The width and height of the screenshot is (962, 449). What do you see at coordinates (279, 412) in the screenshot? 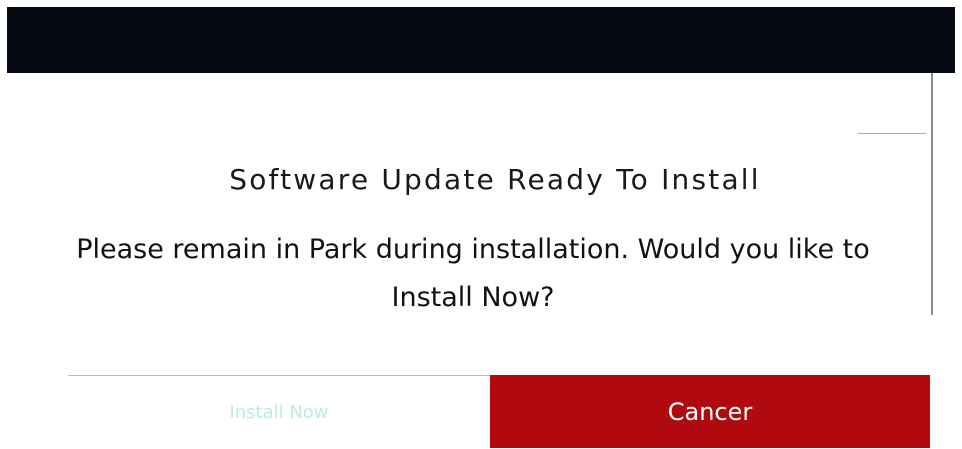
I see `install-now-button: Install Now` at bounding box center [279, 412].